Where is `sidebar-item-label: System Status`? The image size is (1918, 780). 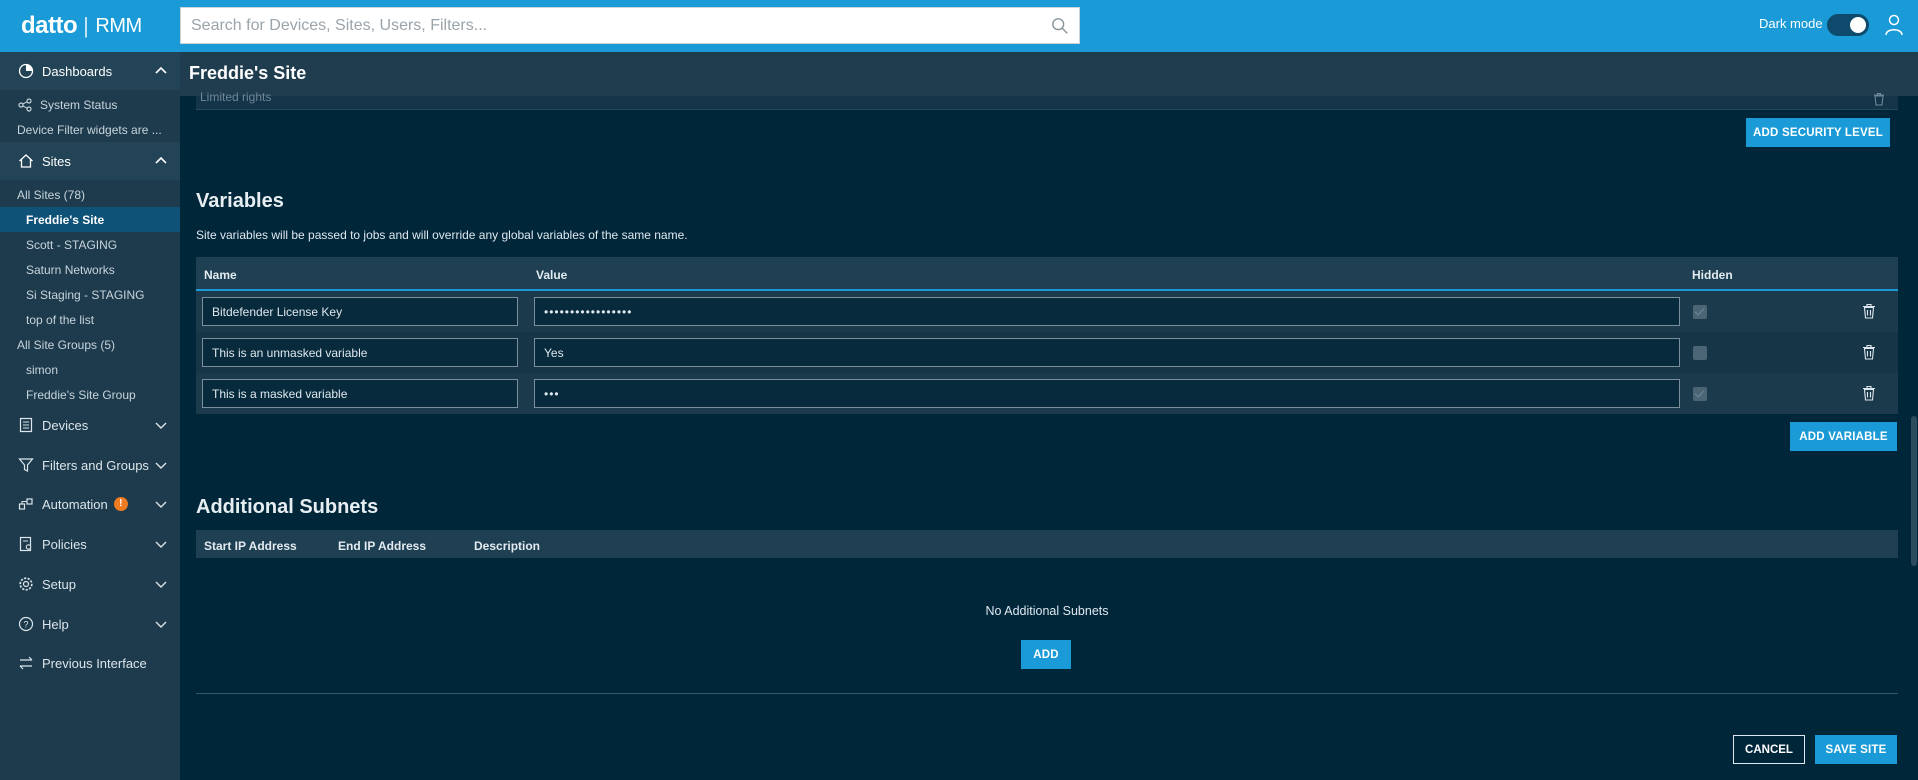
sidebar-item-label: System Status is located at coordinates (79, 104).